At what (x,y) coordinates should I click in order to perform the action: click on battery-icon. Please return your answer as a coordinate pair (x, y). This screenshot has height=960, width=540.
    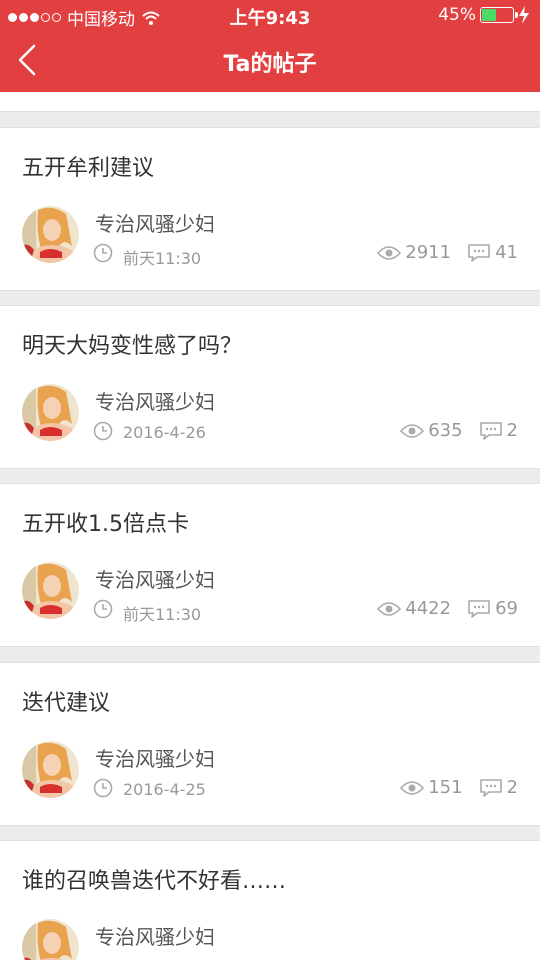
    Looking at the image, I should click on (499, 15).